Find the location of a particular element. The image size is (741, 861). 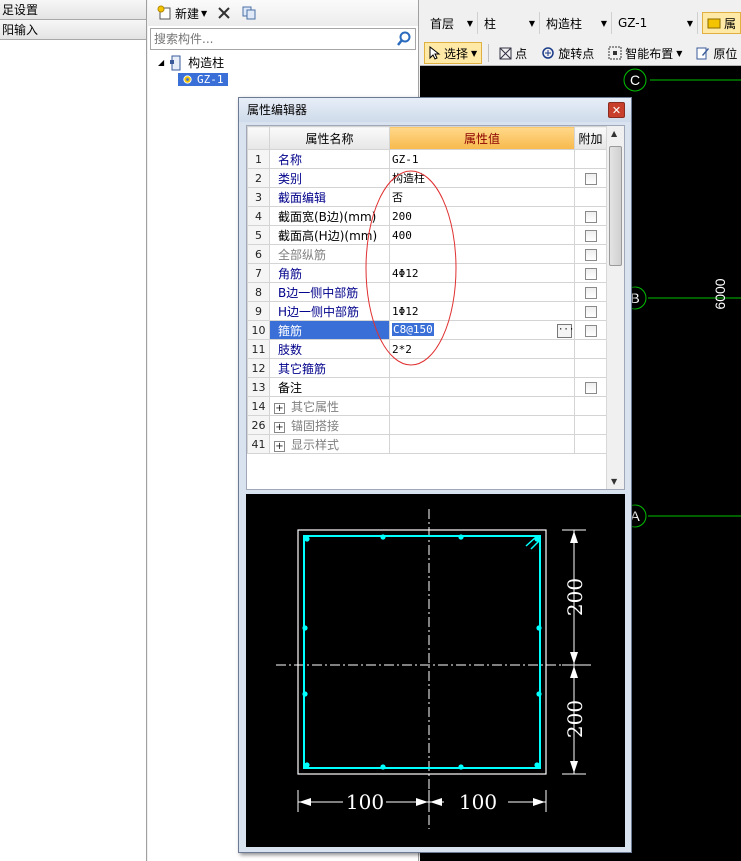

table-row: 8 B边一侧中部筋 is located at coordinates (427, 292).